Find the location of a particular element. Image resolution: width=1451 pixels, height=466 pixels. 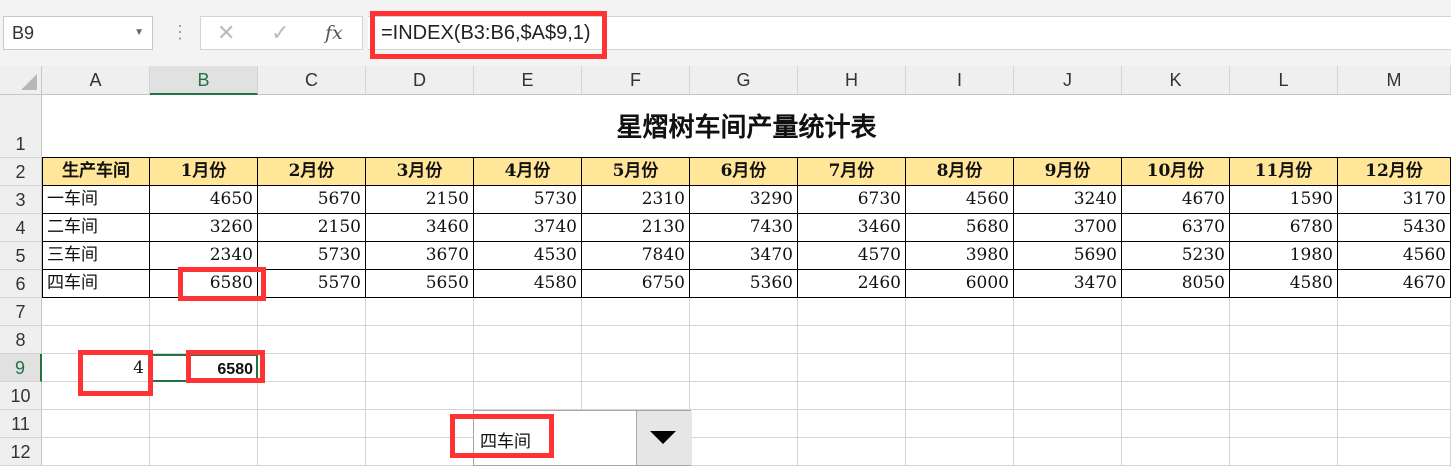

data-cell: 8050 is located at coordinates (1176, 284).